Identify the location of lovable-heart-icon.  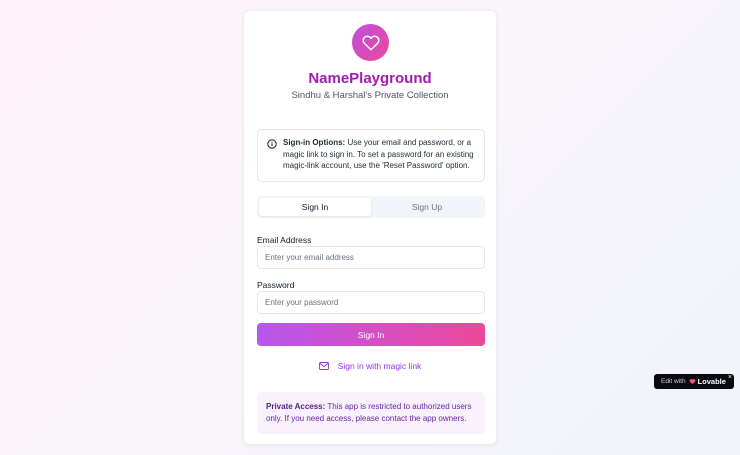
(692, 382).